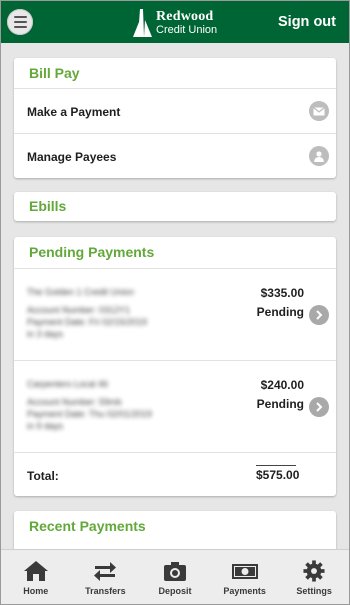  I want to click on brand-name: Redwood, so click(185, 16).